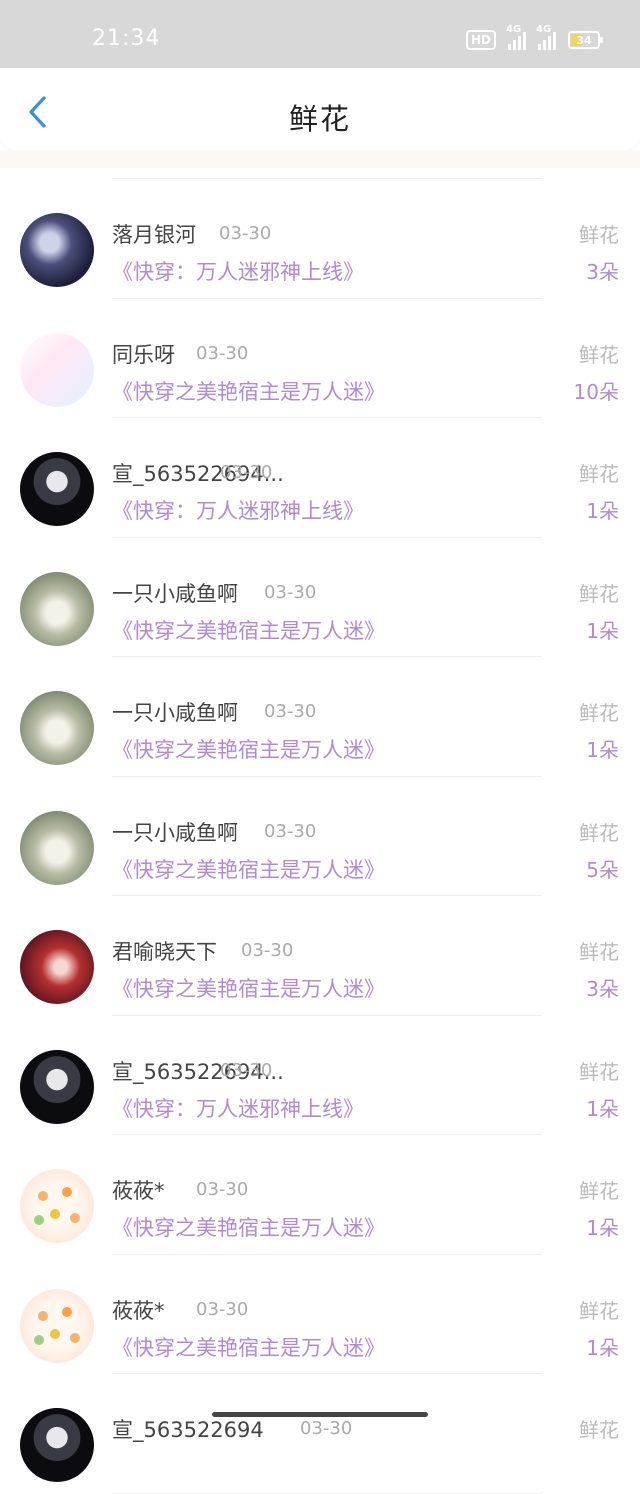  I want to click on status-bar: 21:34 HD 4G 4G 34, so click(320, 34).